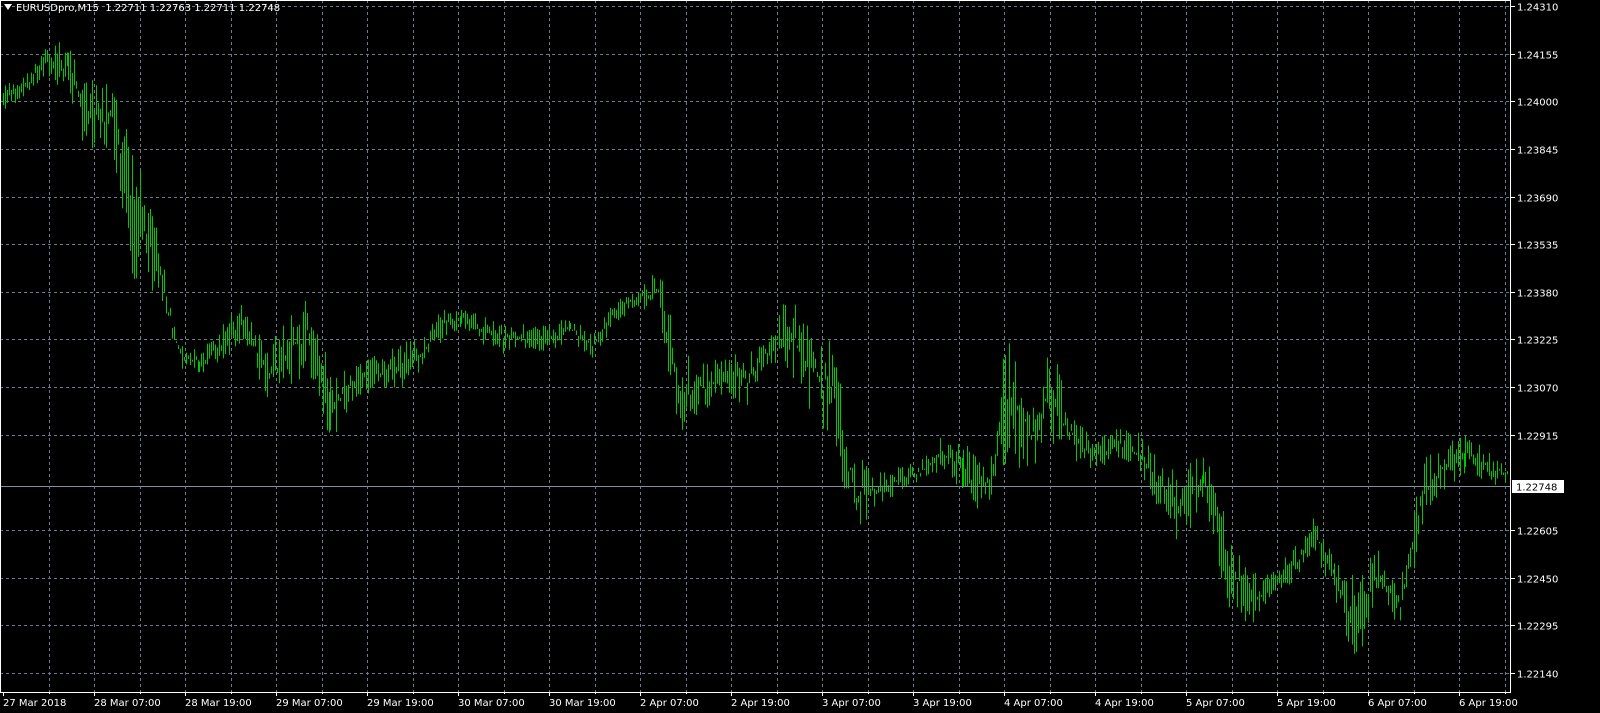  I want to click on x-tick-label: 4 Apr 19:00, so click(1124, 703).